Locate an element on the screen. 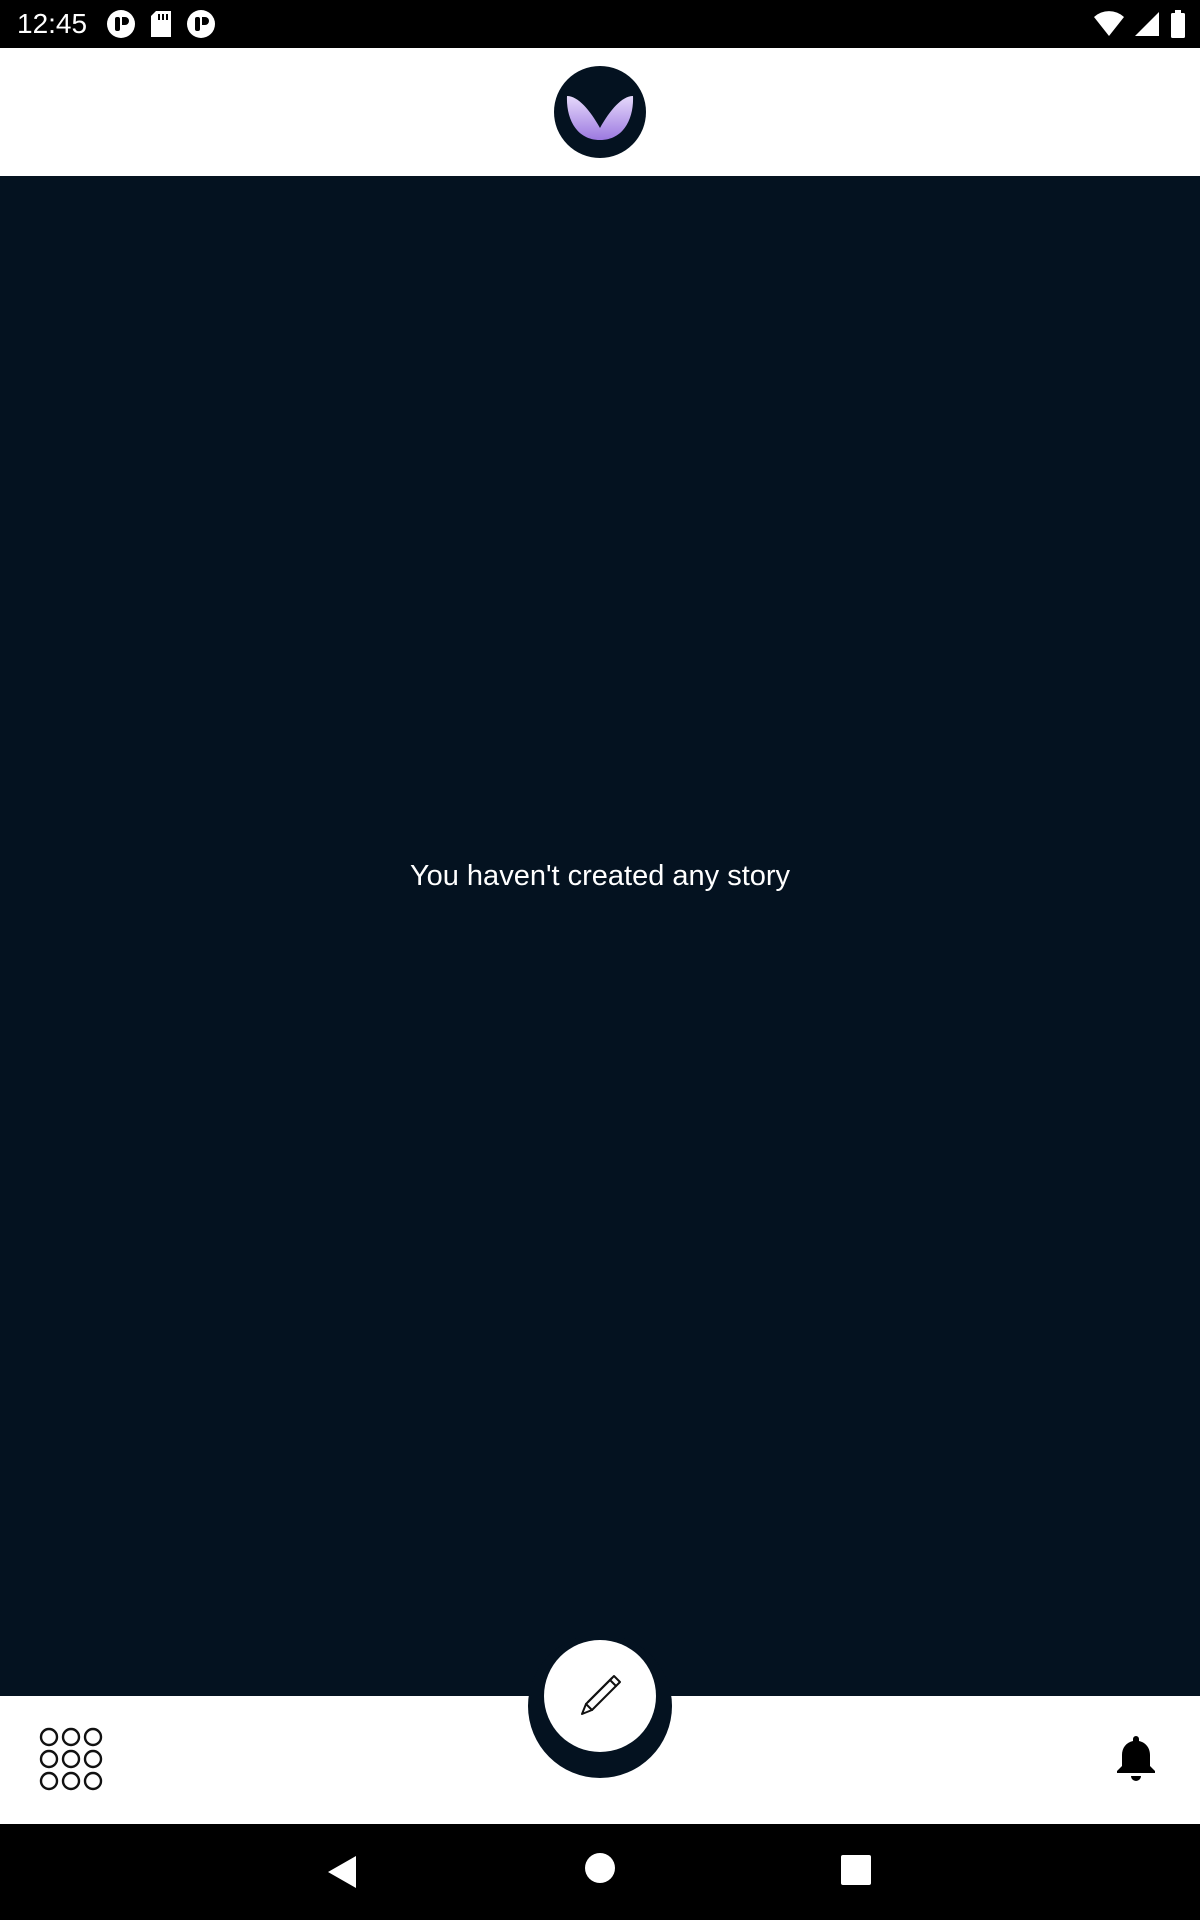 This screenshot has height=1920, width=1200. grid-menu-button is located at coordinates (71, 1759).